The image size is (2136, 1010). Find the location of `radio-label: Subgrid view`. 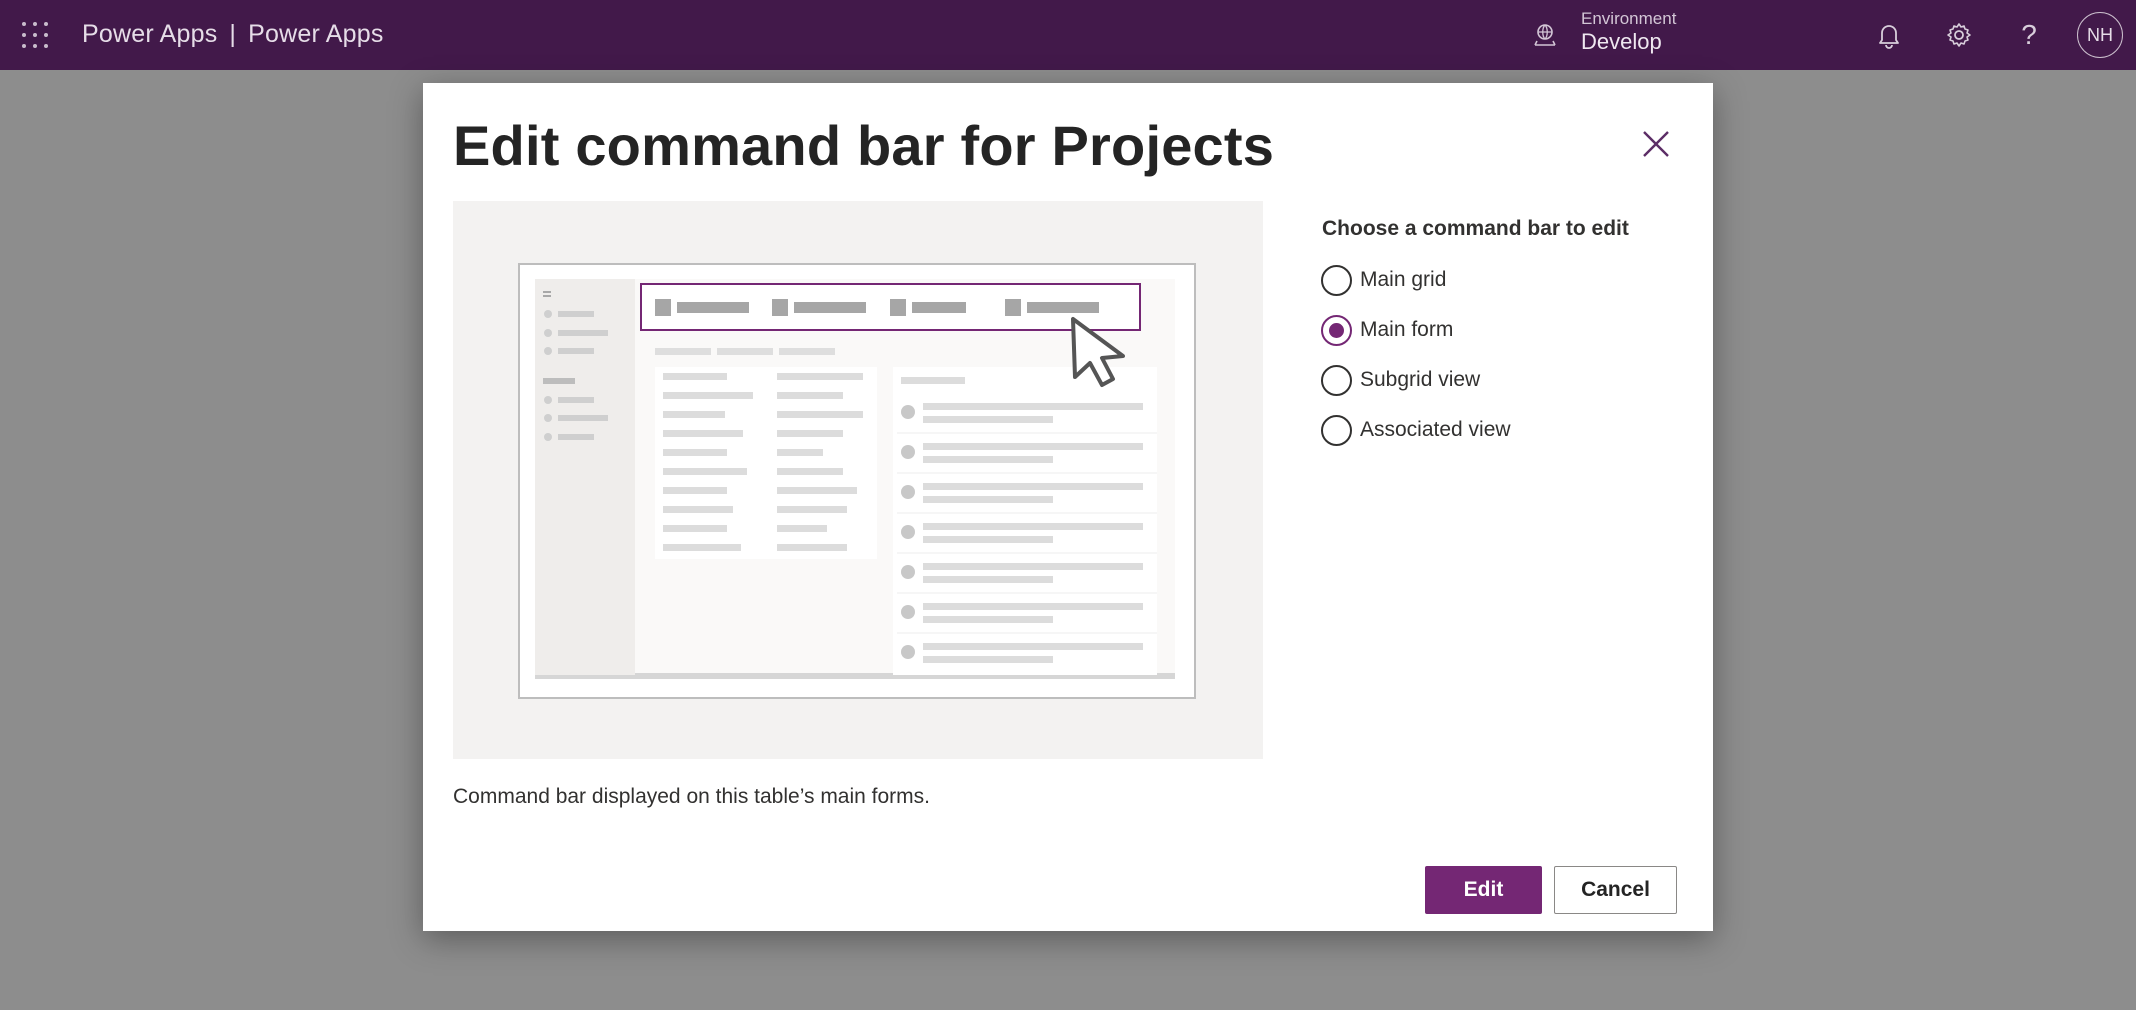

radio-label: Subgrid view is located at coordinates (1420, 379).